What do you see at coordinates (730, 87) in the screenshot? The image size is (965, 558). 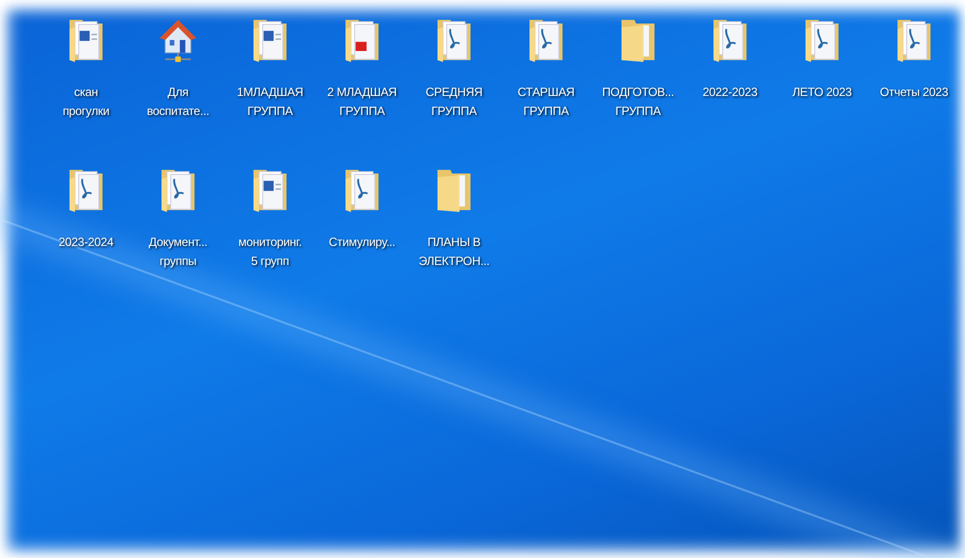 I see `desktop-shortcut: 2022-2023` at bounding box center [730, 87].